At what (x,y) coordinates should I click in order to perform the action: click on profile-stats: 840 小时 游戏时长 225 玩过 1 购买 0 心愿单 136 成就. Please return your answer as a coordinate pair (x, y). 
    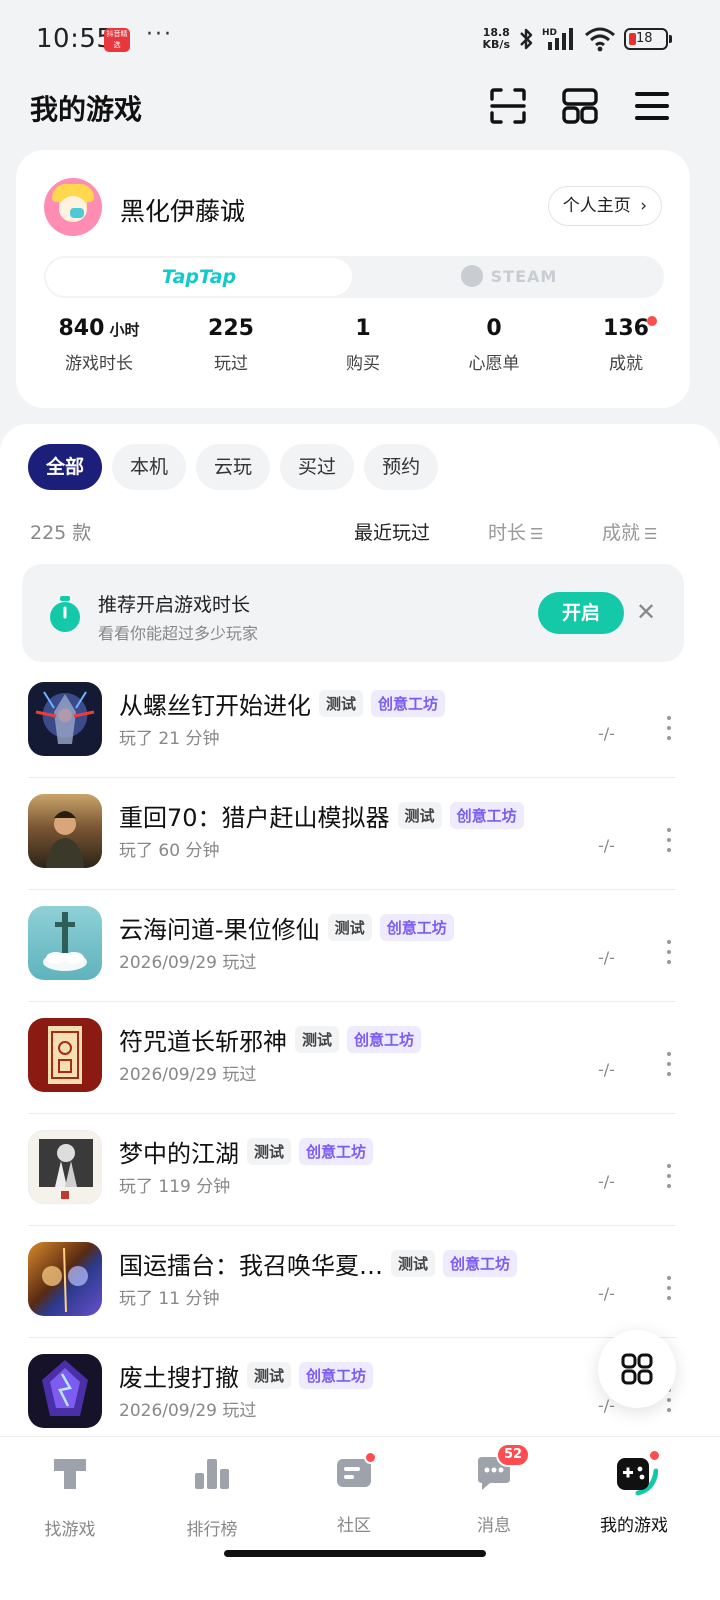
    Looking at the image, I should click on (353, 351).